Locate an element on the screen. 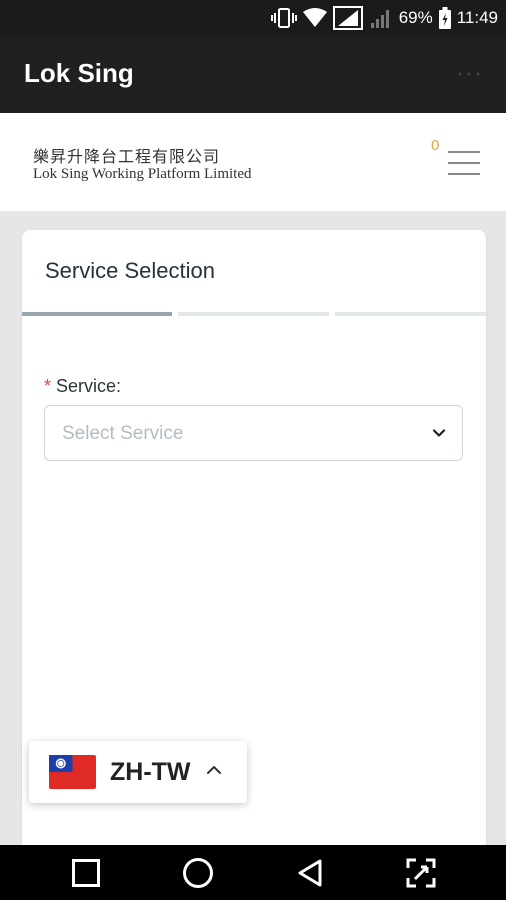  chevron-up-icon is located at coordinates (214, 770).